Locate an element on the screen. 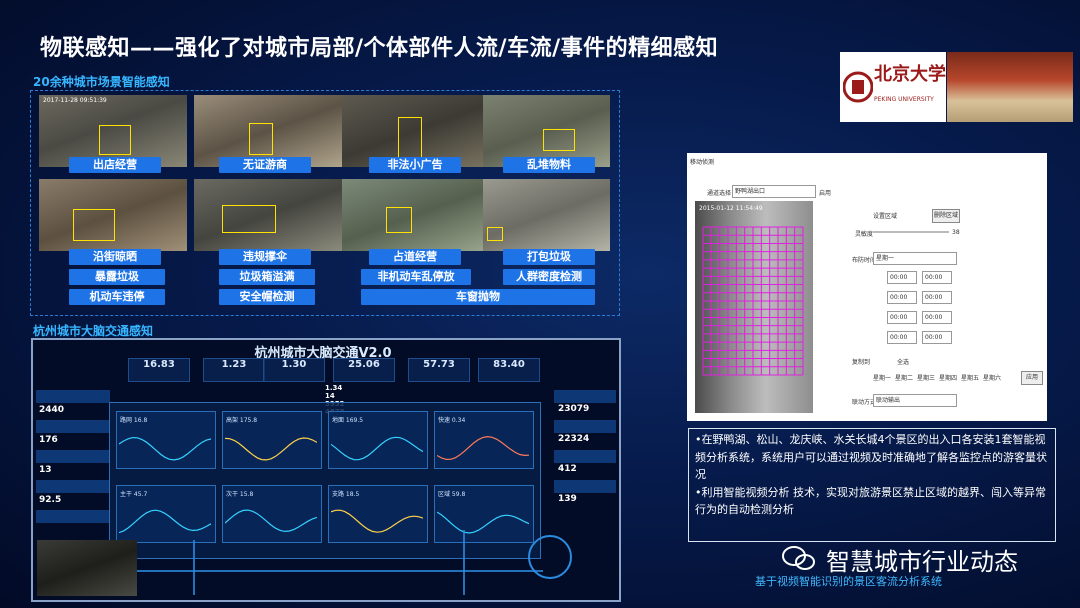 The width and height of the screenshot is (1080, 608). scene-tag: 无证游商 is located at coordinates (265, 165).